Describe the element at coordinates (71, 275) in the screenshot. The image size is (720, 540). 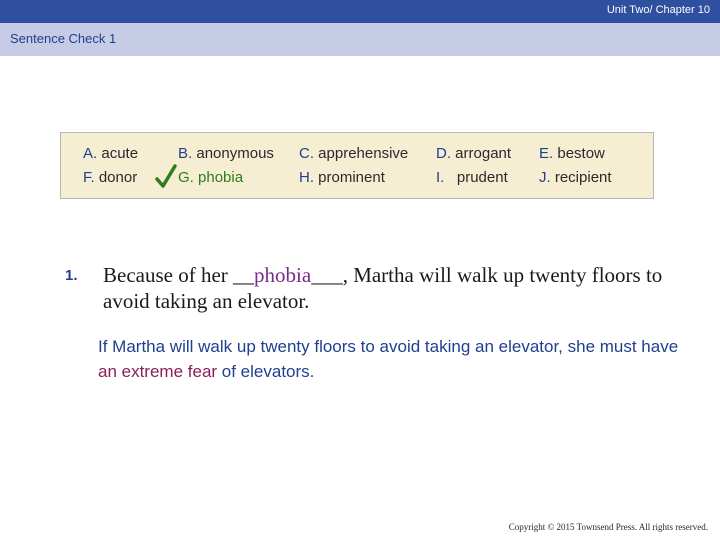
I see `question-number: 1.` at that location.